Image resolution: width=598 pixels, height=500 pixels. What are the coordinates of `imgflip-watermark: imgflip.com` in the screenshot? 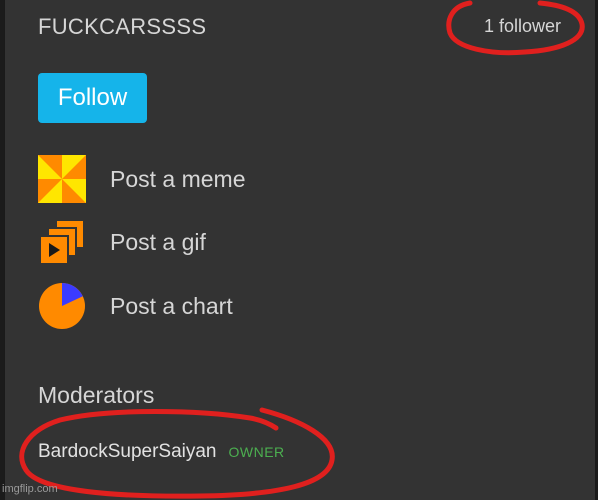 It's located at (30, 489).